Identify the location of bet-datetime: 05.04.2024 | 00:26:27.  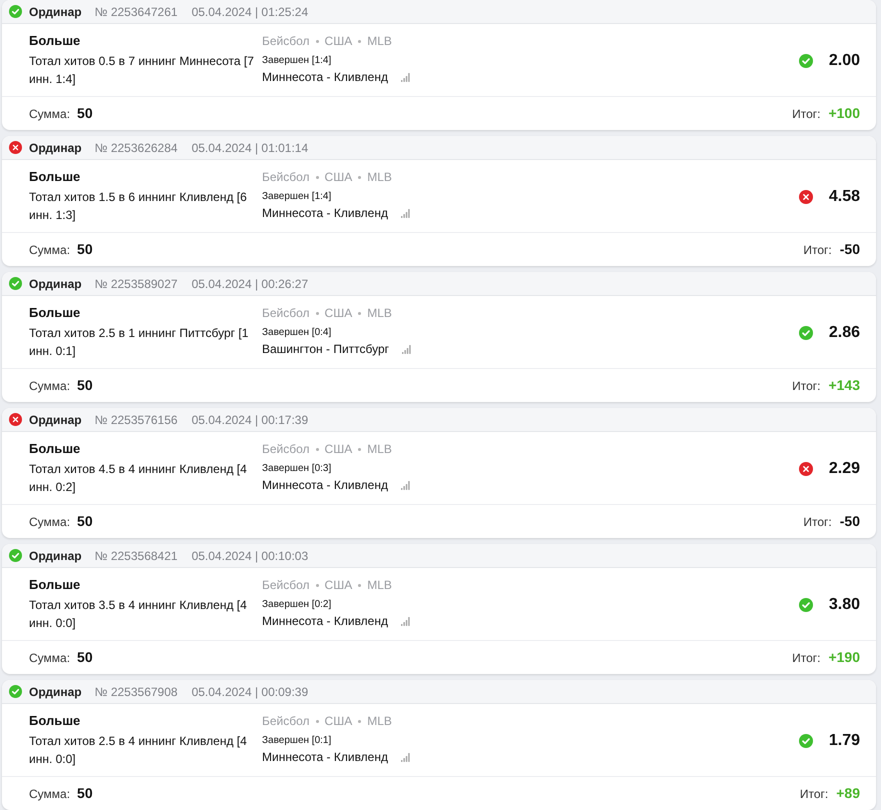
(250, 284).